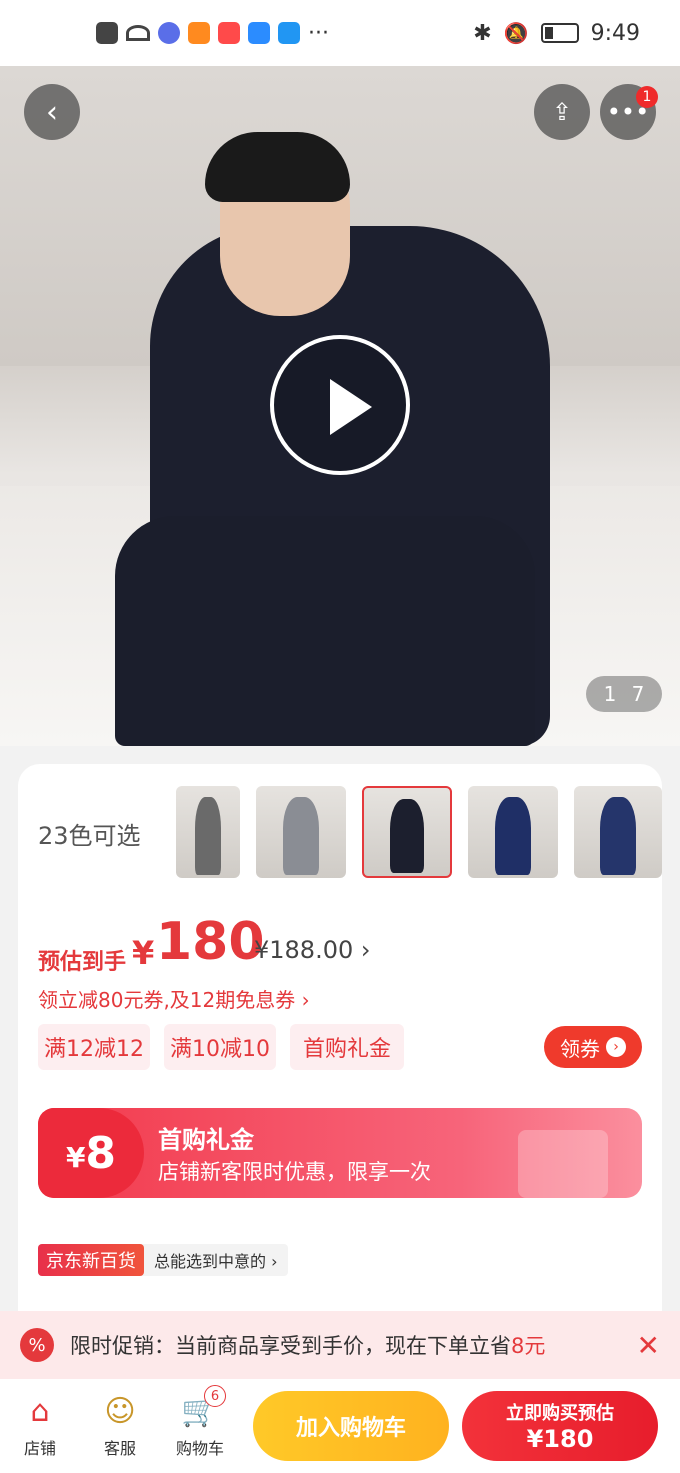  Describe the element at coordinates (107, 33) in the screenshot. I see `alert-icon` at that location.